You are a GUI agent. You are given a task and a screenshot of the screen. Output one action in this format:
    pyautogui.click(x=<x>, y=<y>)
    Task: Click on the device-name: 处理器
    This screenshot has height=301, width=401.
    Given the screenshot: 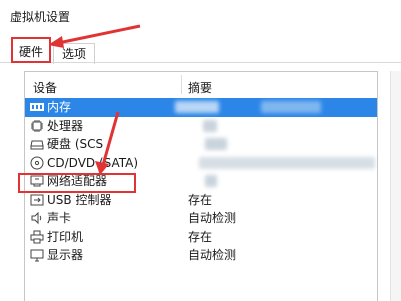 What is the action you would take?
    pyautogui.click(x=65, y=125)
    